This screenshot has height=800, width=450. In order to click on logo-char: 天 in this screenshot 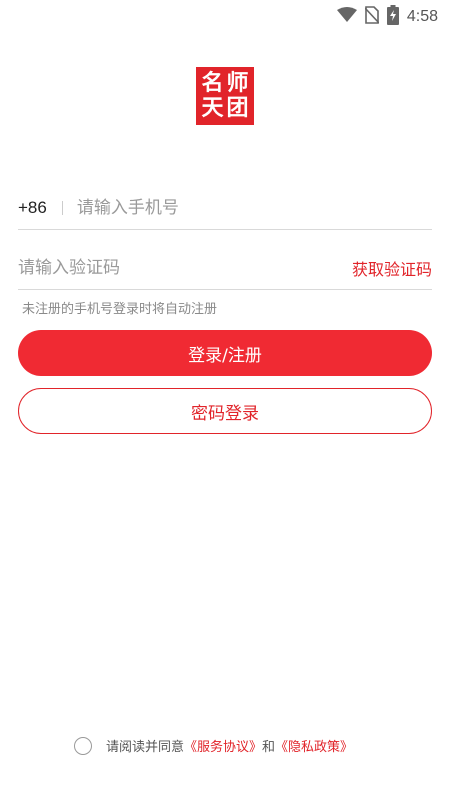, I will do `click(212, 108)`.